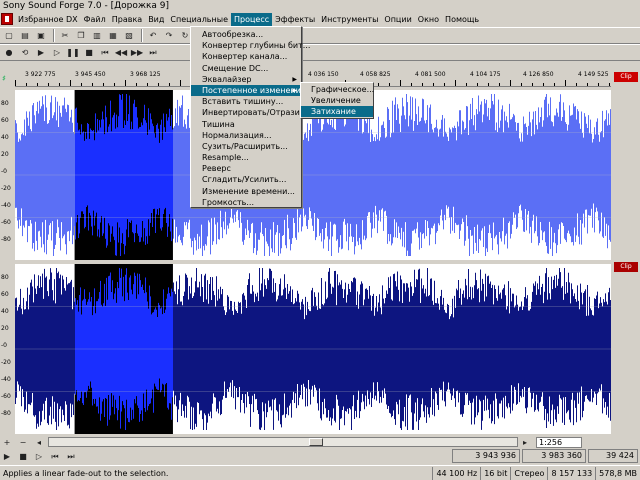 Image resolution: width=640 pixels, height=480 pixels. What do you see at coordinates (7, 442) in the screenshot?
I see `zoom-in-icon: +` at bounding box center [7, 442].